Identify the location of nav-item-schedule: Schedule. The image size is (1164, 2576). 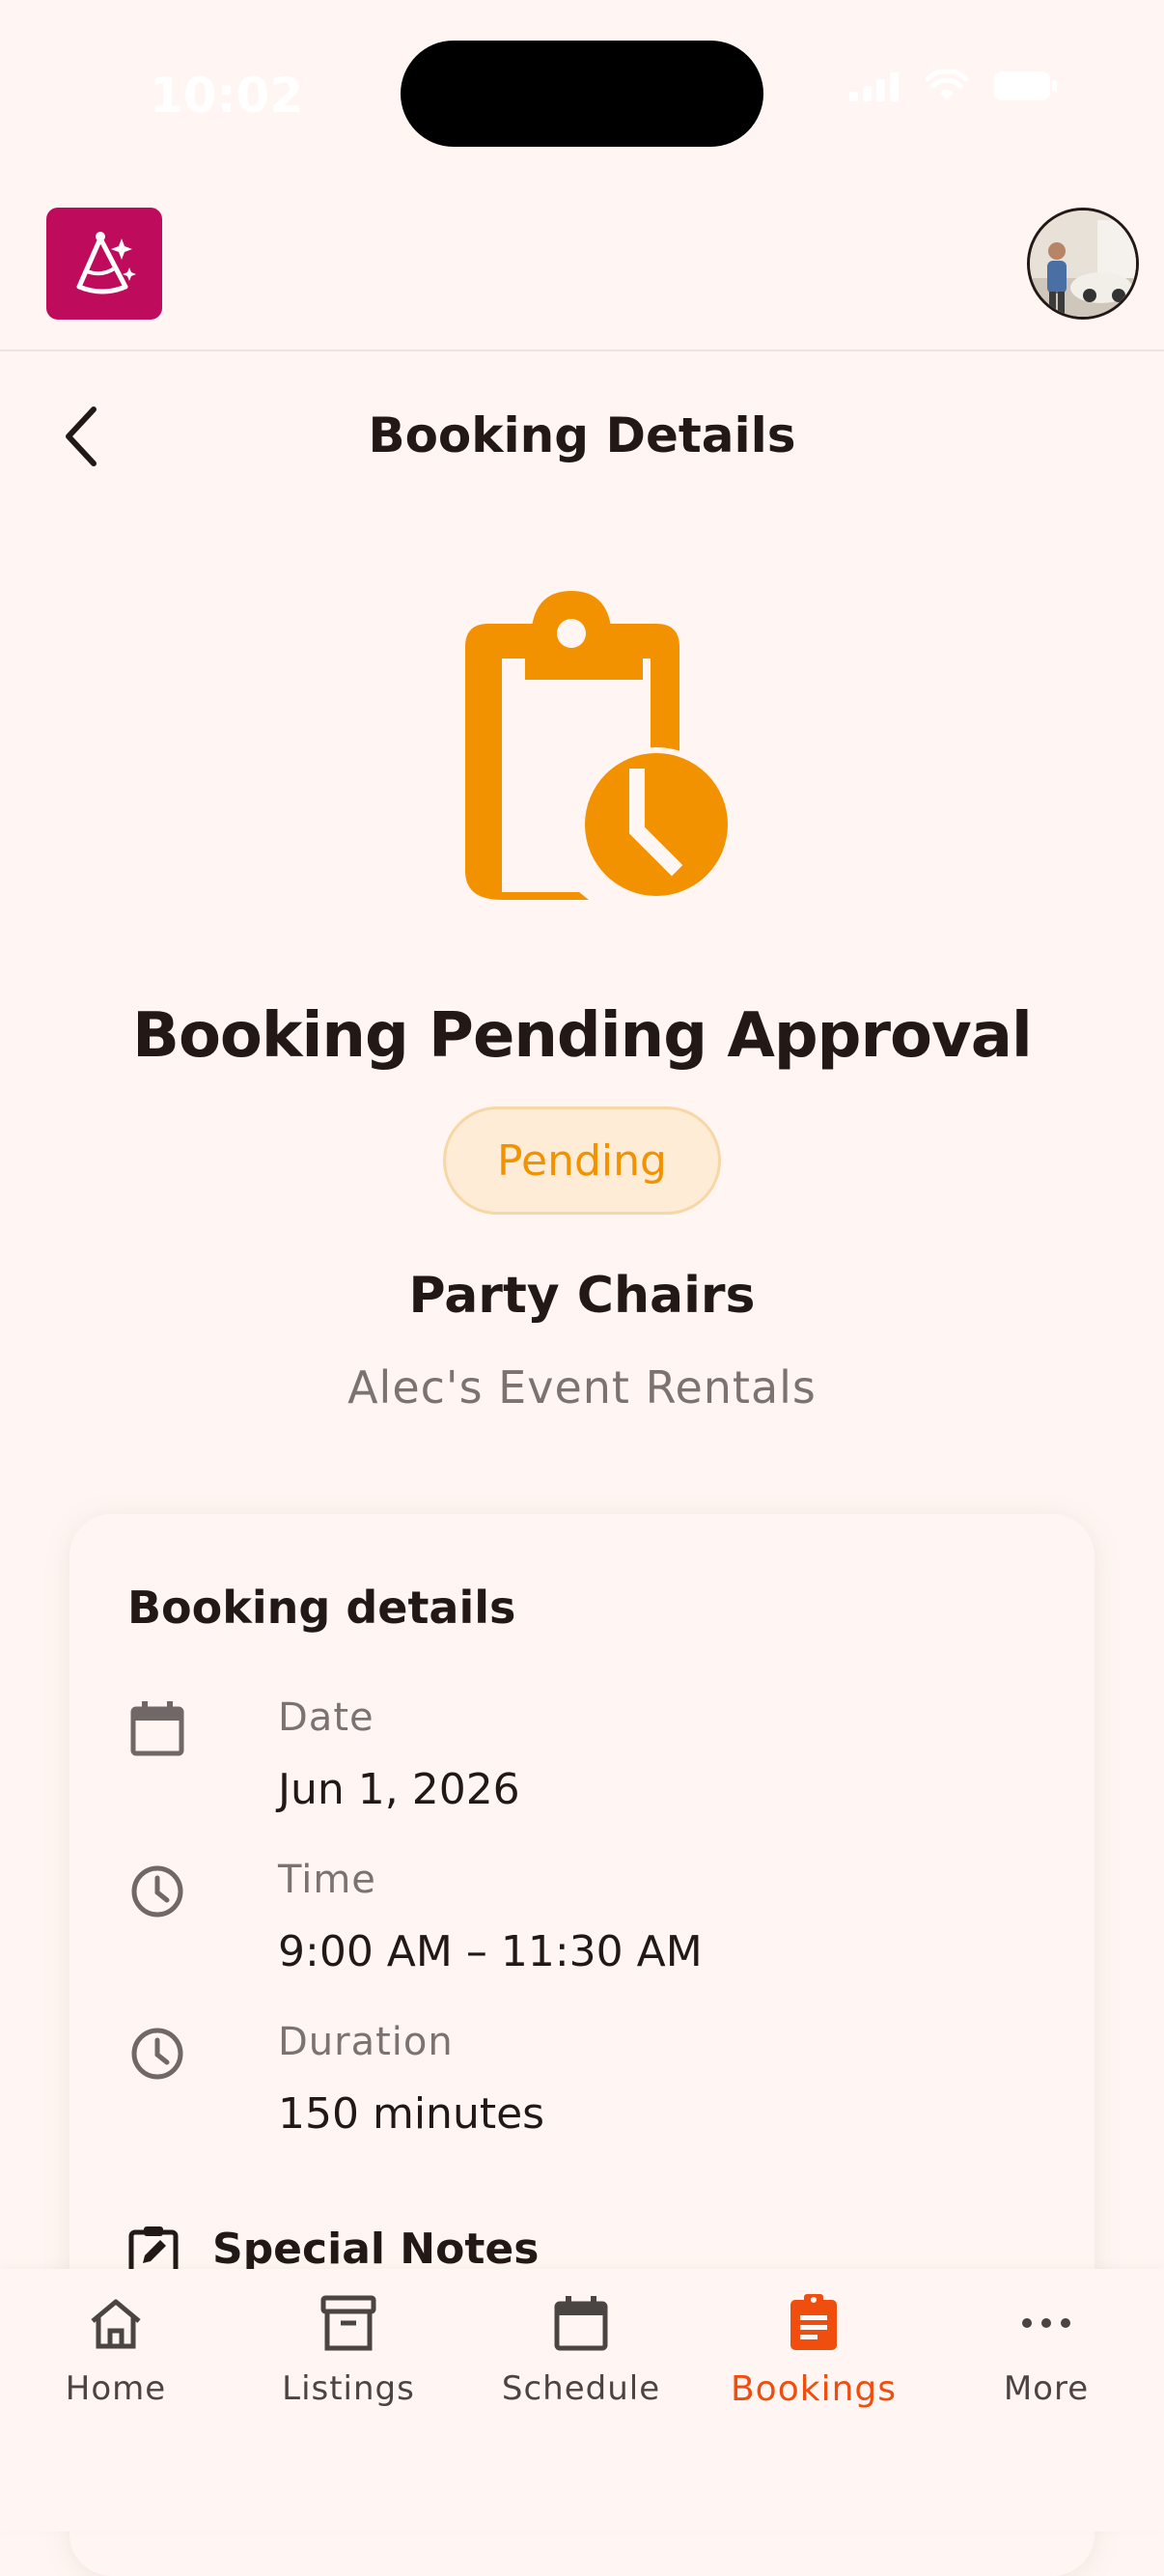
(581, 2381).